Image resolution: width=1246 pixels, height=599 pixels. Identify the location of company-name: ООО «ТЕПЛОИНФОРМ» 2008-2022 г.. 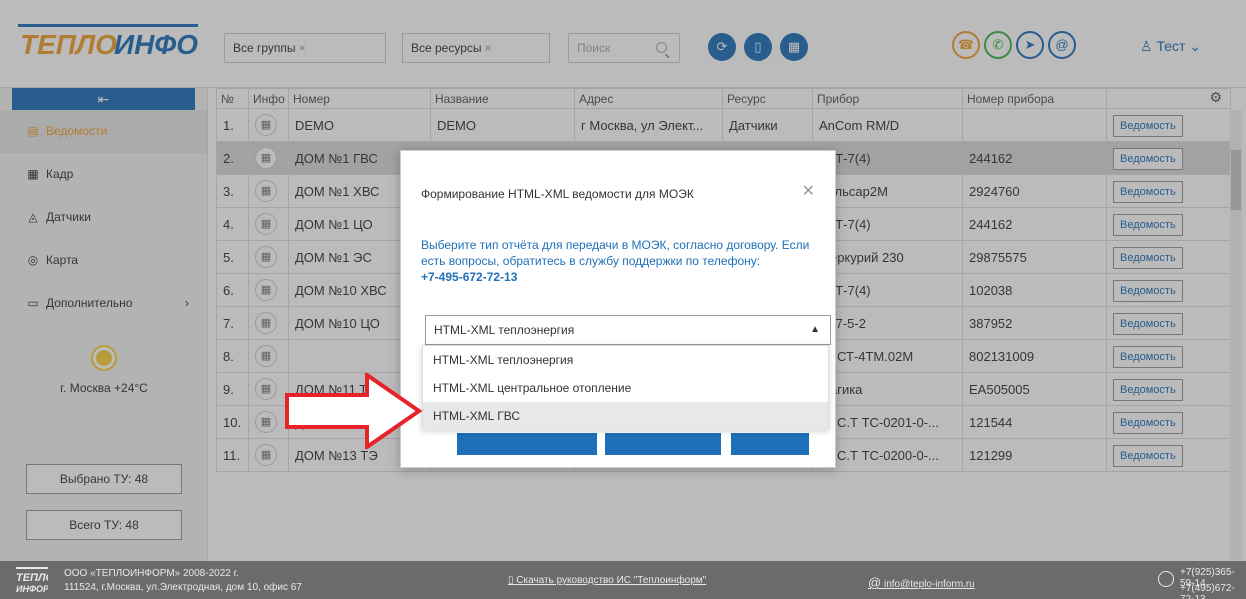
(151, 573).